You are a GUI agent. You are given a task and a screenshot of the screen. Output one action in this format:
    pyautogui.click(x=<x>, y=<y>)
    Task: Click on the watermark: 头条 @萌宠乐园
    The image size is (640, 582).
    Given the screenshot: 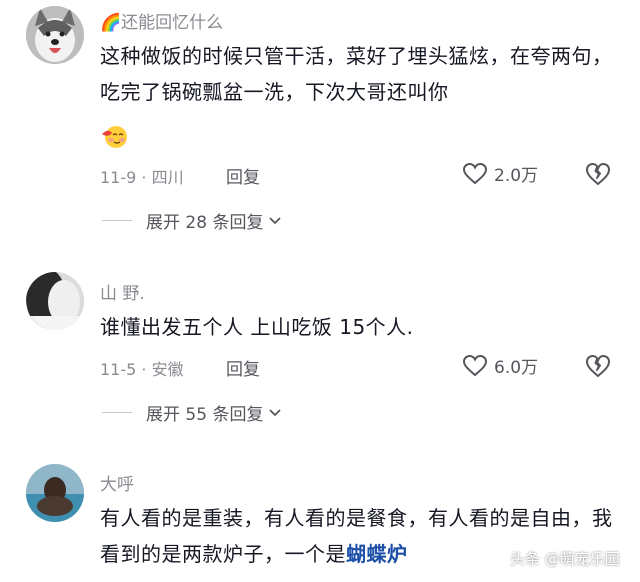 What is the action you would take?
    pyautogui.click(x=565, y=559)
    